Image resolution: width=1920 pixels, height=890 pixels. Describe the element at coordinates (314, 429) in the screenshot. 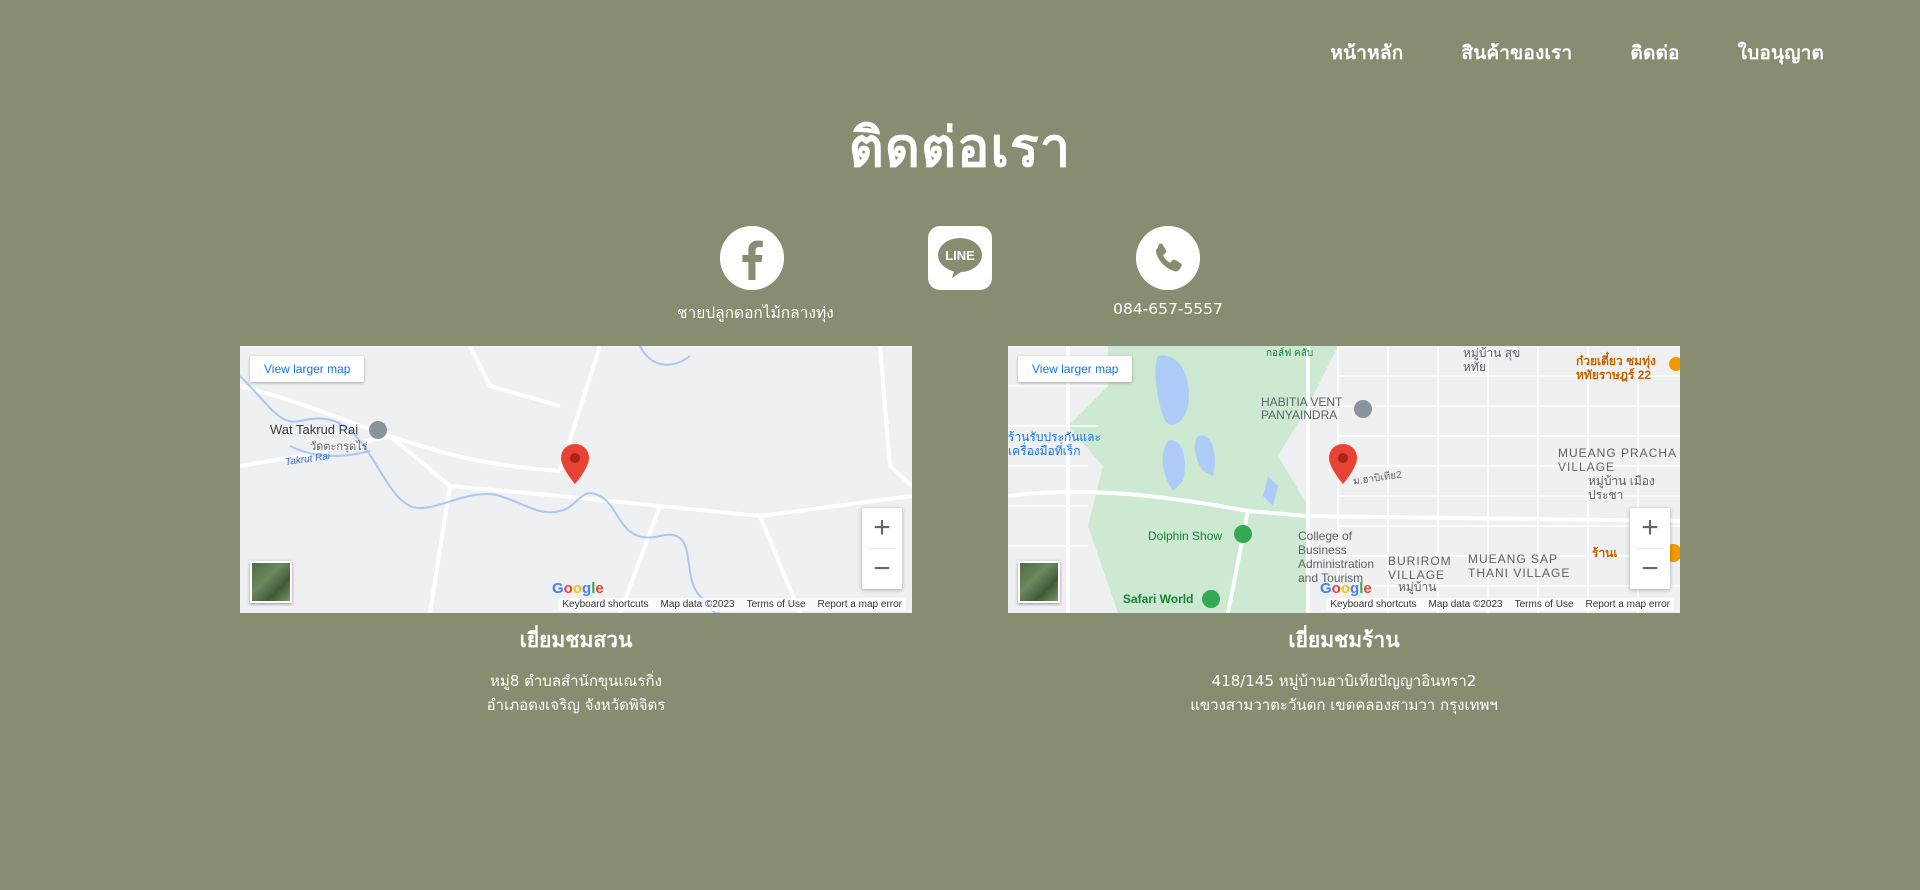

I see `map-label-wat: Wat Takrud Rai` at that location.